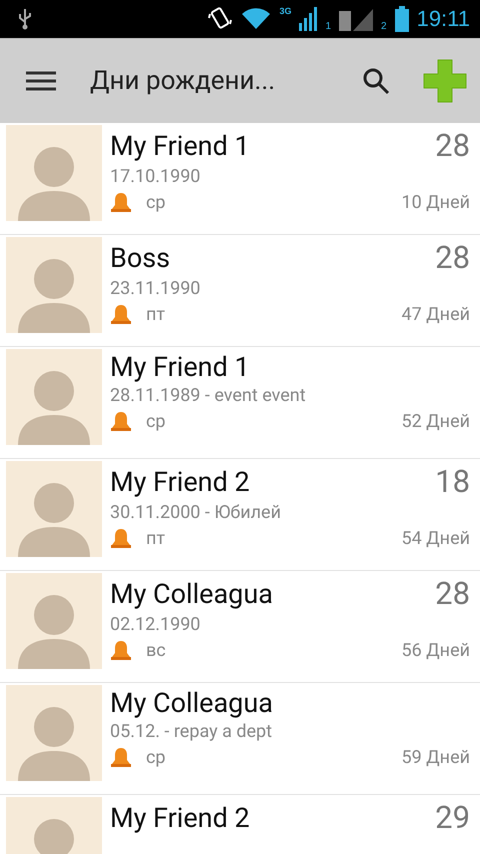 This screenshot has height=854, width=480. I want to click on days-left-text: 52 Дней, so click(435, 421).